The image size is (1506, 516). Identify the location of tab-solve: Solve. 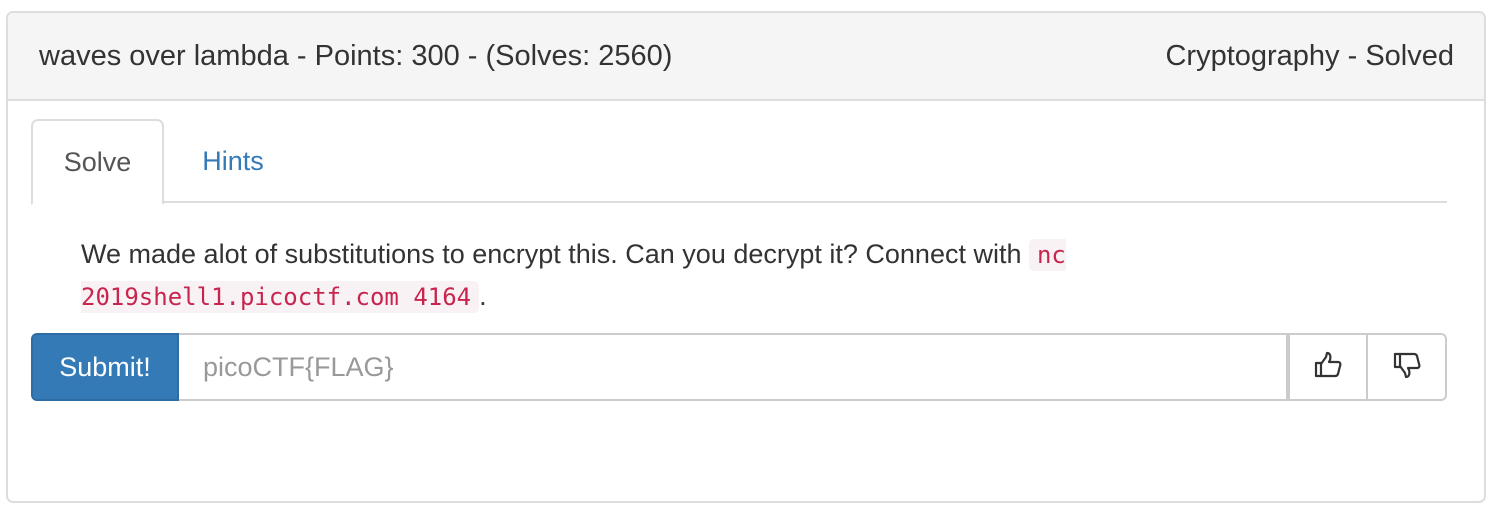
(97, 162).